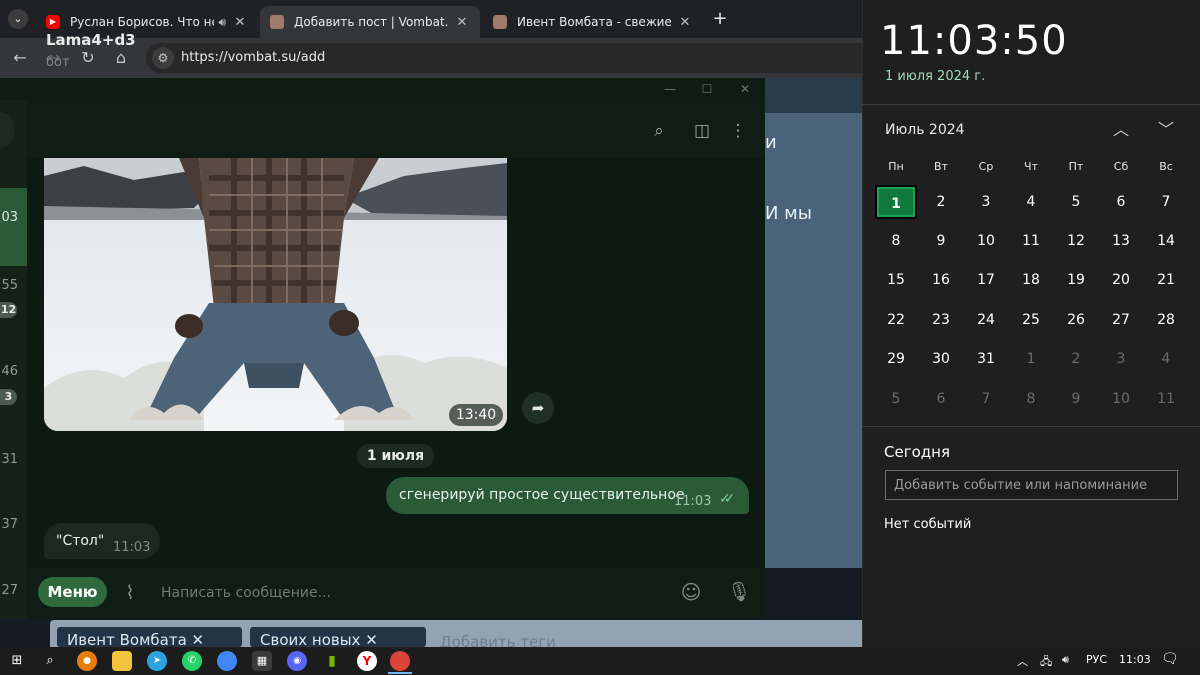 Image resolution: width=1200 pixels, height=675 pixels. What do you see at coordinates (738, 131) in the screenshot?
I see `more-options-icon: ⋮` at bounding box center [738, 131].